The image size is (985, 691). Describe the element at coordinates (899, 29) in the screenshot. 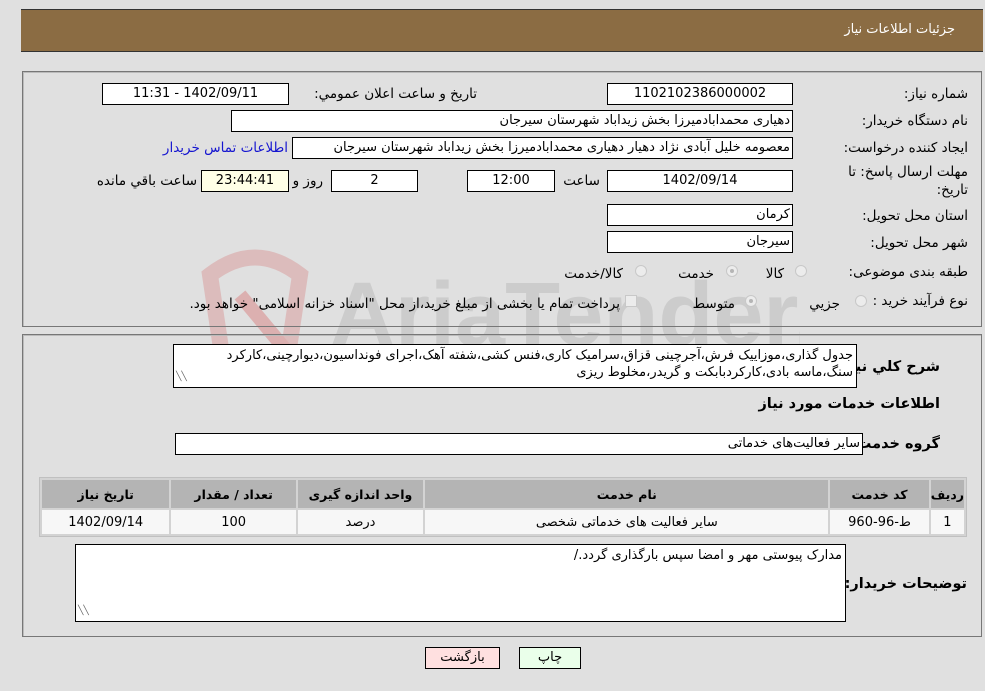

I see `page-title: جزئیات اطلاعات نیاز` at that location.